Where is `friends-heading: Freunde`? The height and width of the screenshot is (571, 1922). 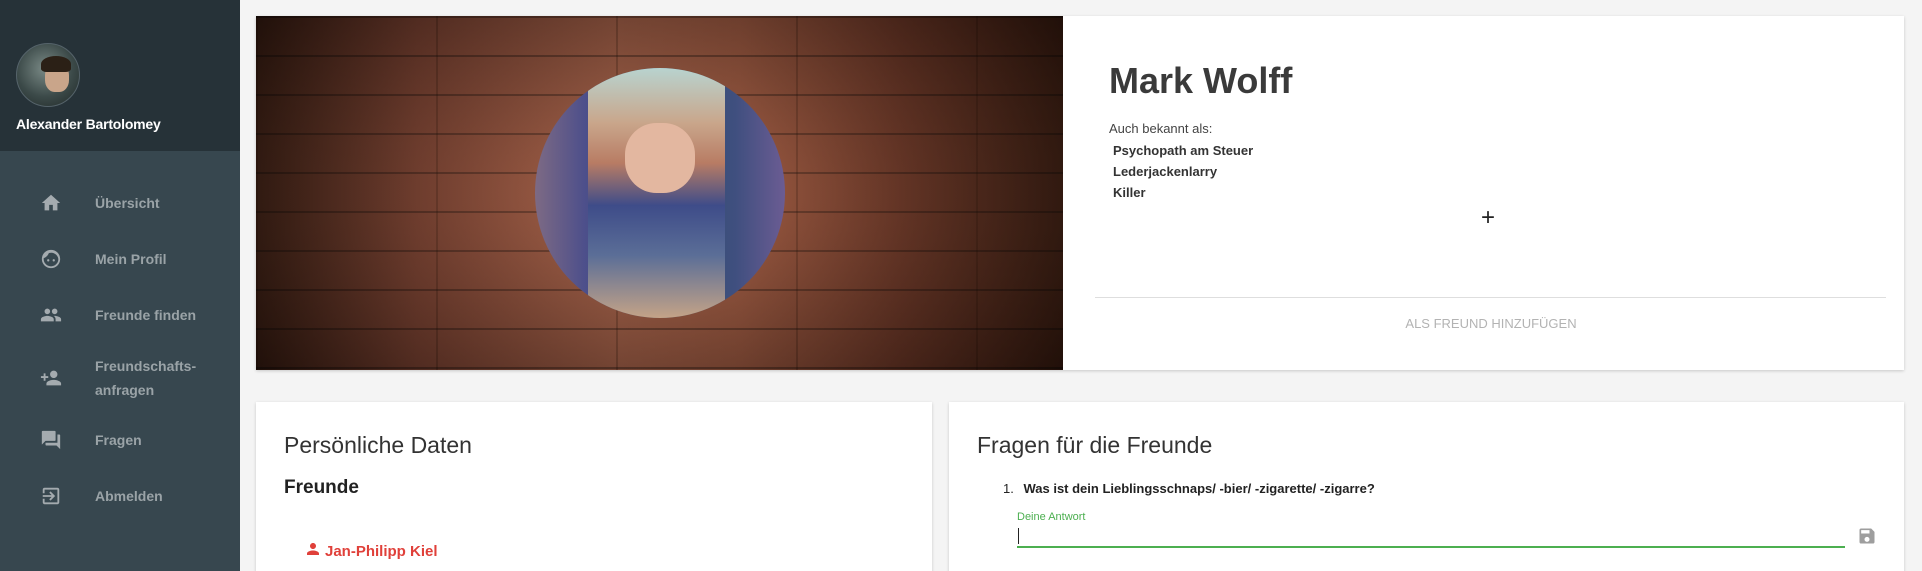 friends-heading: Freunde is located at coordinates (321, 487).